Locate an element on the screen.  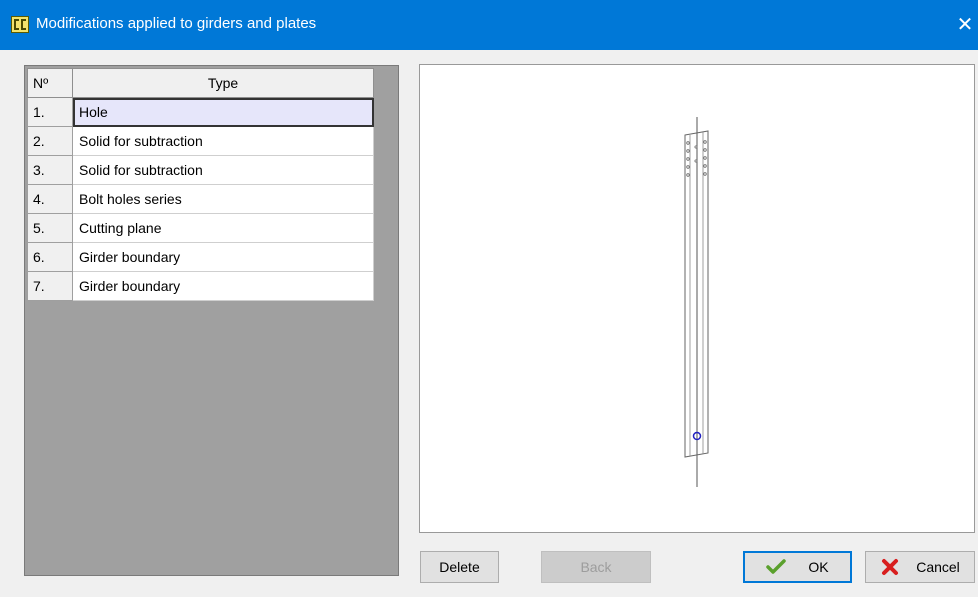
cancel-button: Cancel is located at coordinates (920, 567).